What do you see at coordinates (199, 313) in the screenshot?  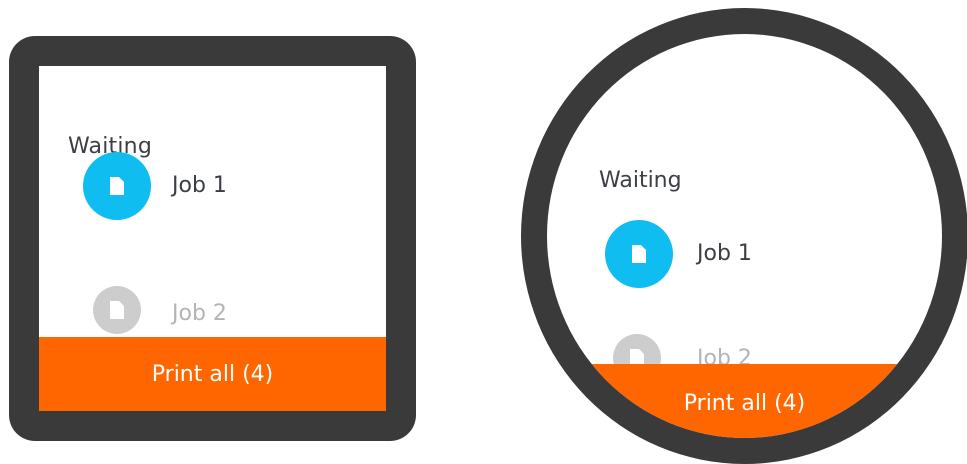 I see `job-2-label: Job 2` at bounding box center [199, 313].